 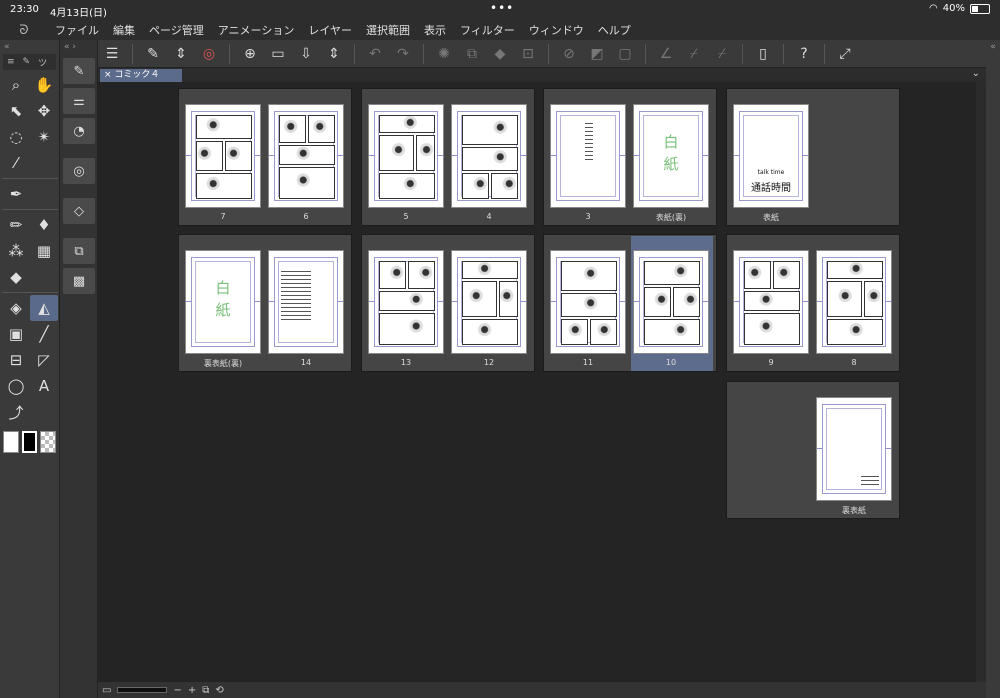 I want to click on menu-item-9: ヘルプ, so click(x=614, y=30).